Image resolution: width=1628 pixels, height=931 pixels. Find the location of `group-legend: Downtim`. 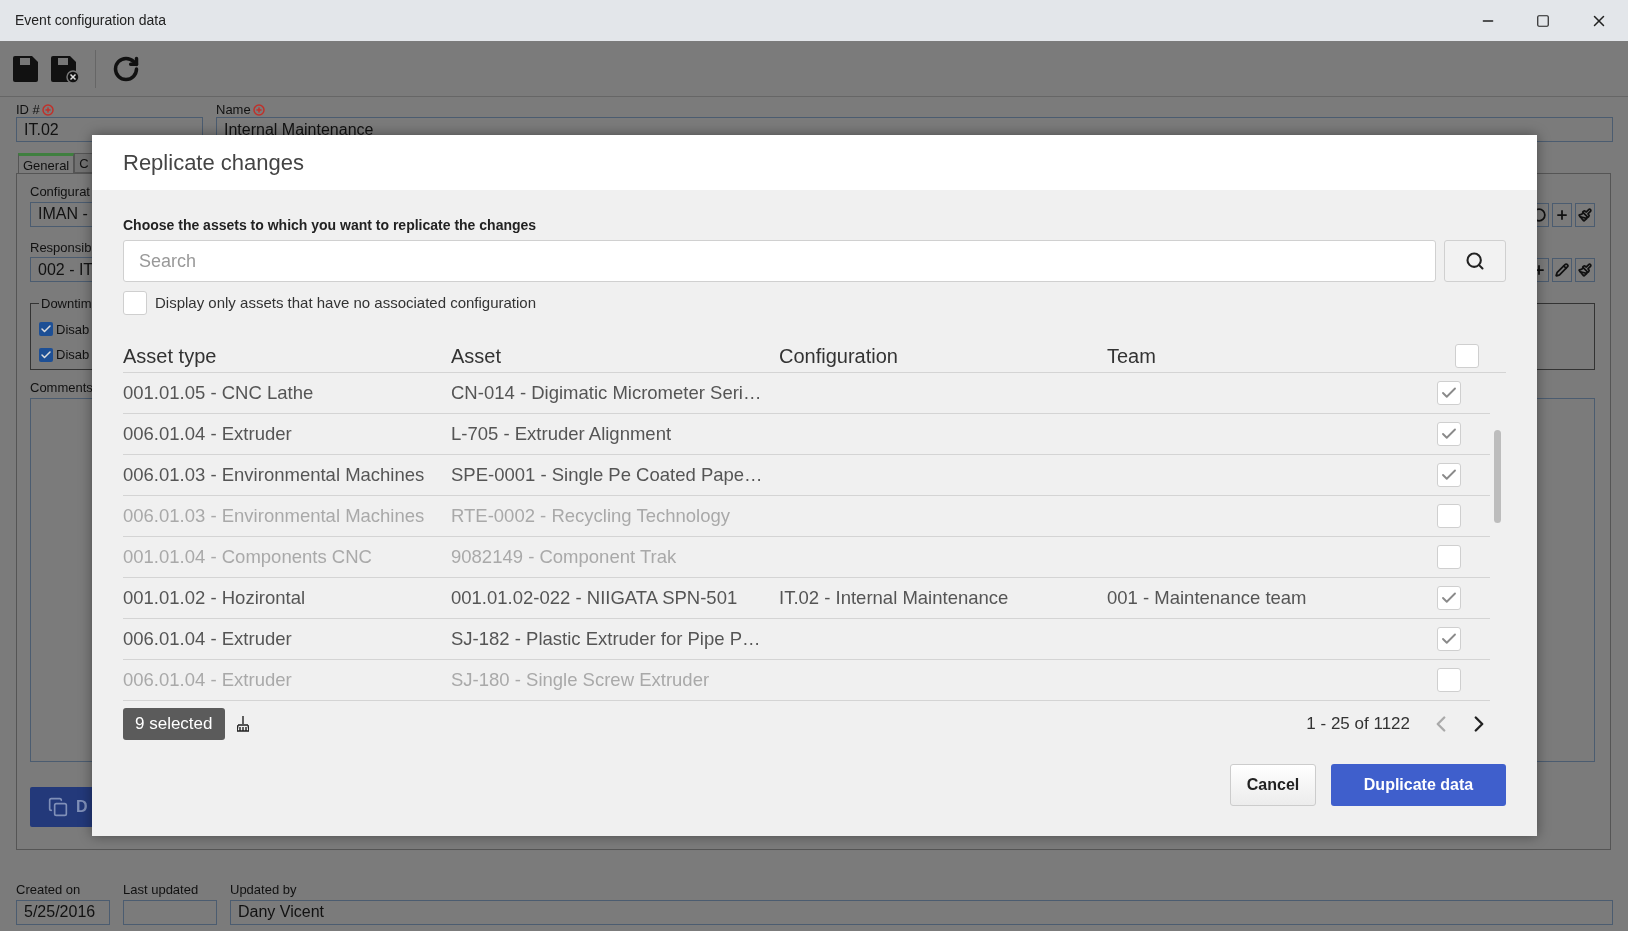

group-legend: Downtim is located at coordinates (66, 304).